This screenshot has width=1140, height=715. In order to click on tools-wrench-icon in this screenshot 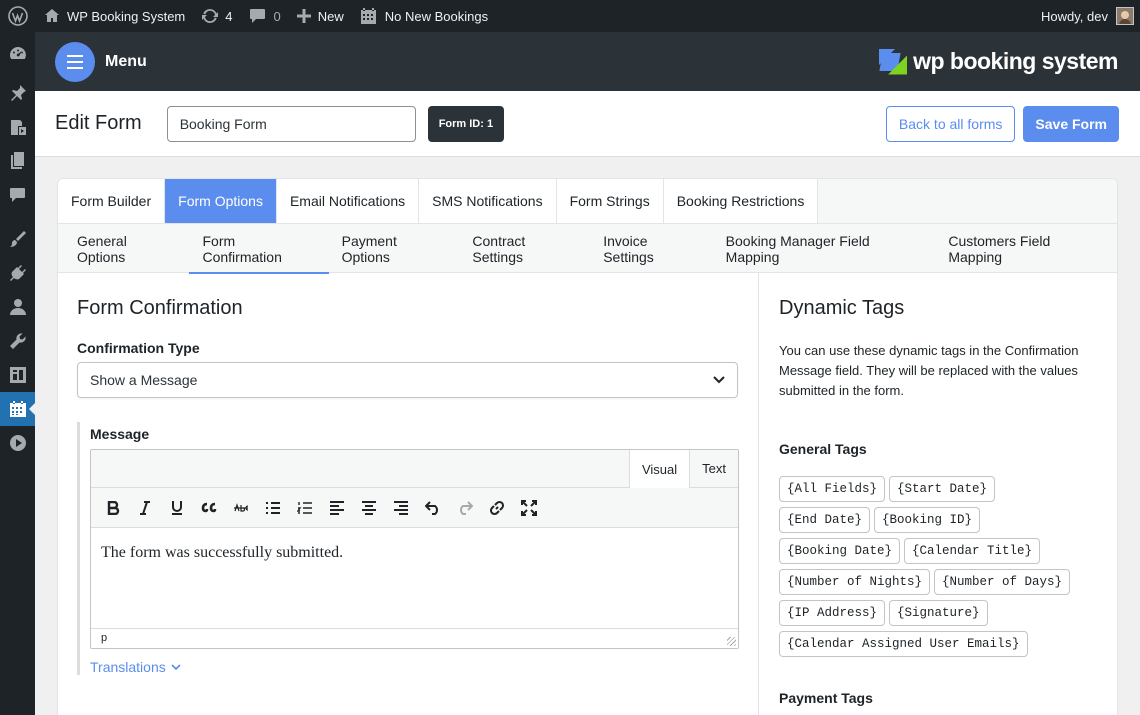, I will do `click(17, 341)`.